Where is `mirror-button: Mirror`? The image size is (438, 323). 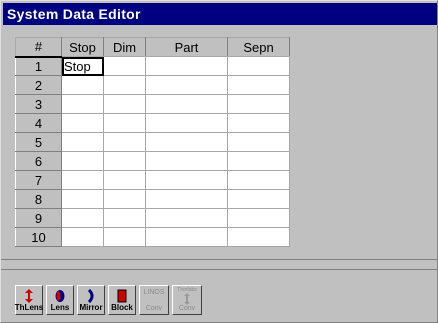 mirror-button: Mirror is located at coordinates (91, 300).